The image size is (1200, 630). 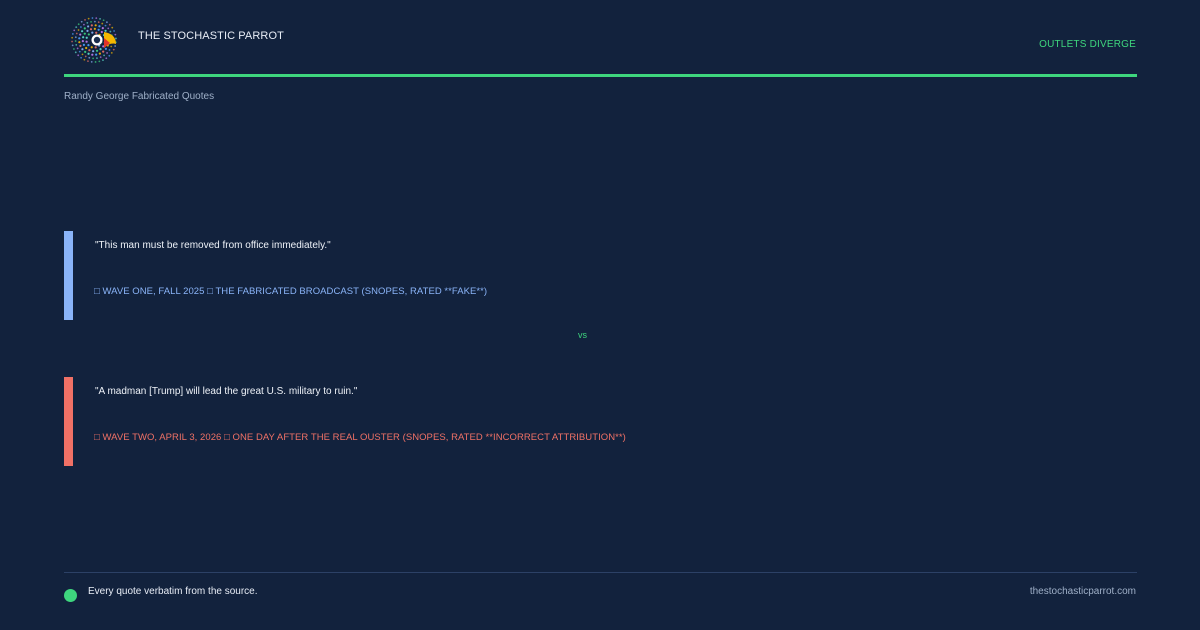 I want to click on green-dot-icon, so click(x=70, y=595).